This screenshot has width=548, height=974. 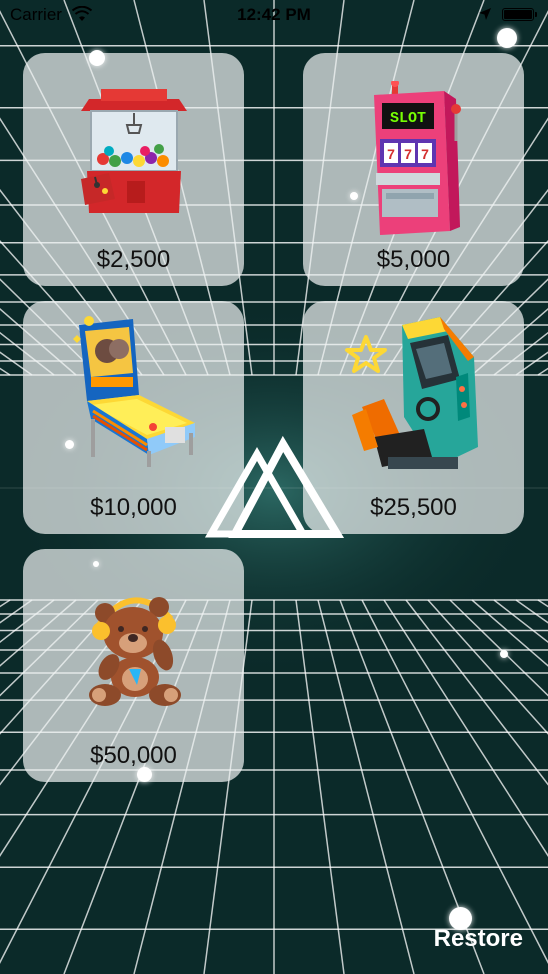 What do you see at coordinates (536, 14) in the screenshot?
I see `battery-tip` at bounding box center [536, 14].